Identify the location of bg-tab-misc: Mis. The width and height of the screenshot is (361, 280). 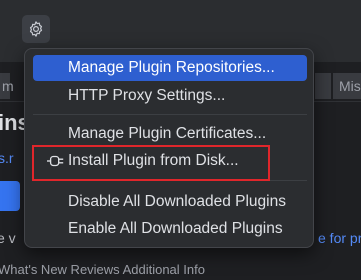
(347, 86).